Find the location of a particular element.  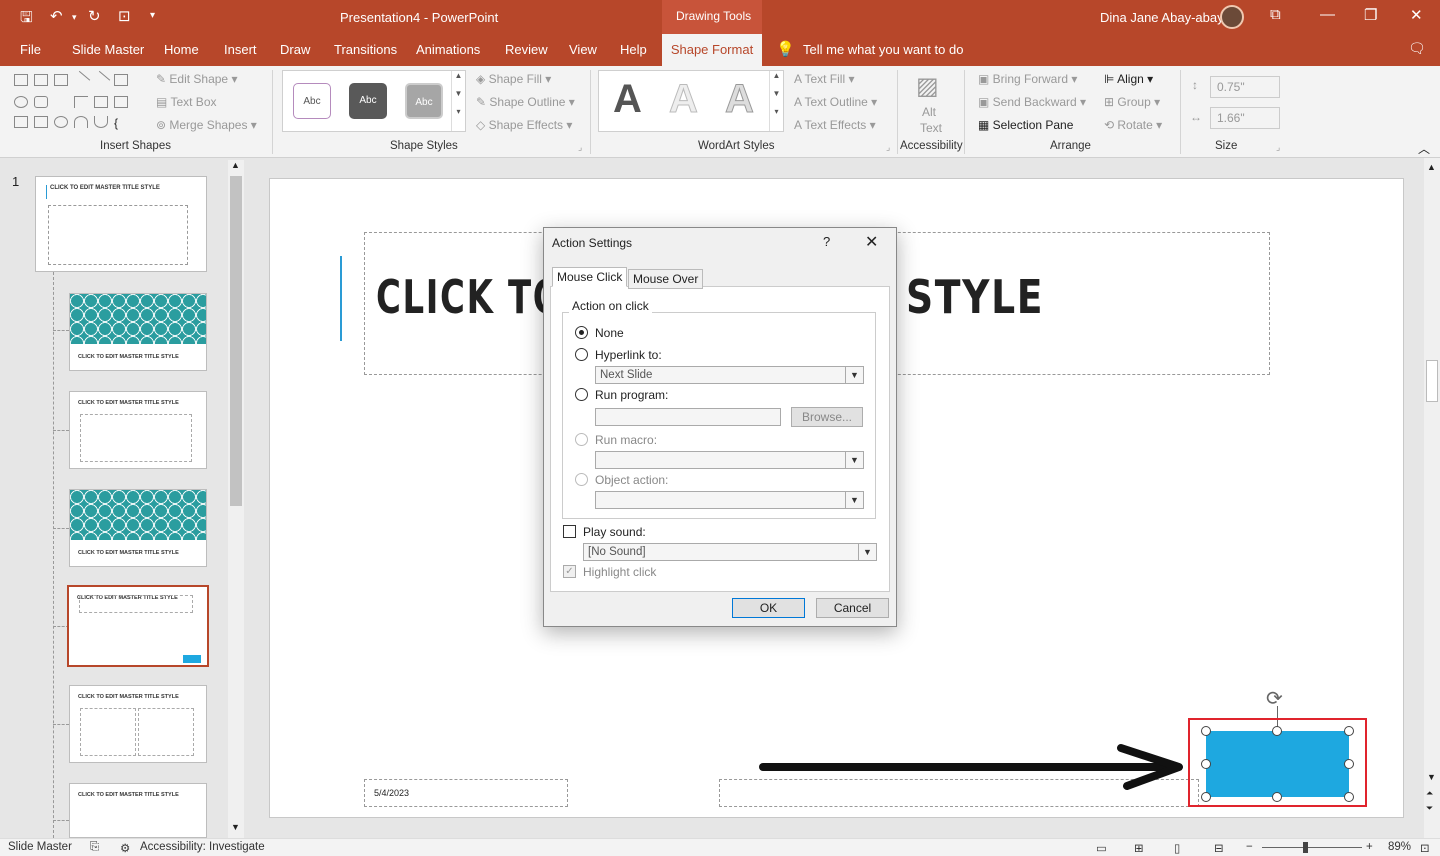

save-icon: 🖫 is located at coordinates (26, 19).